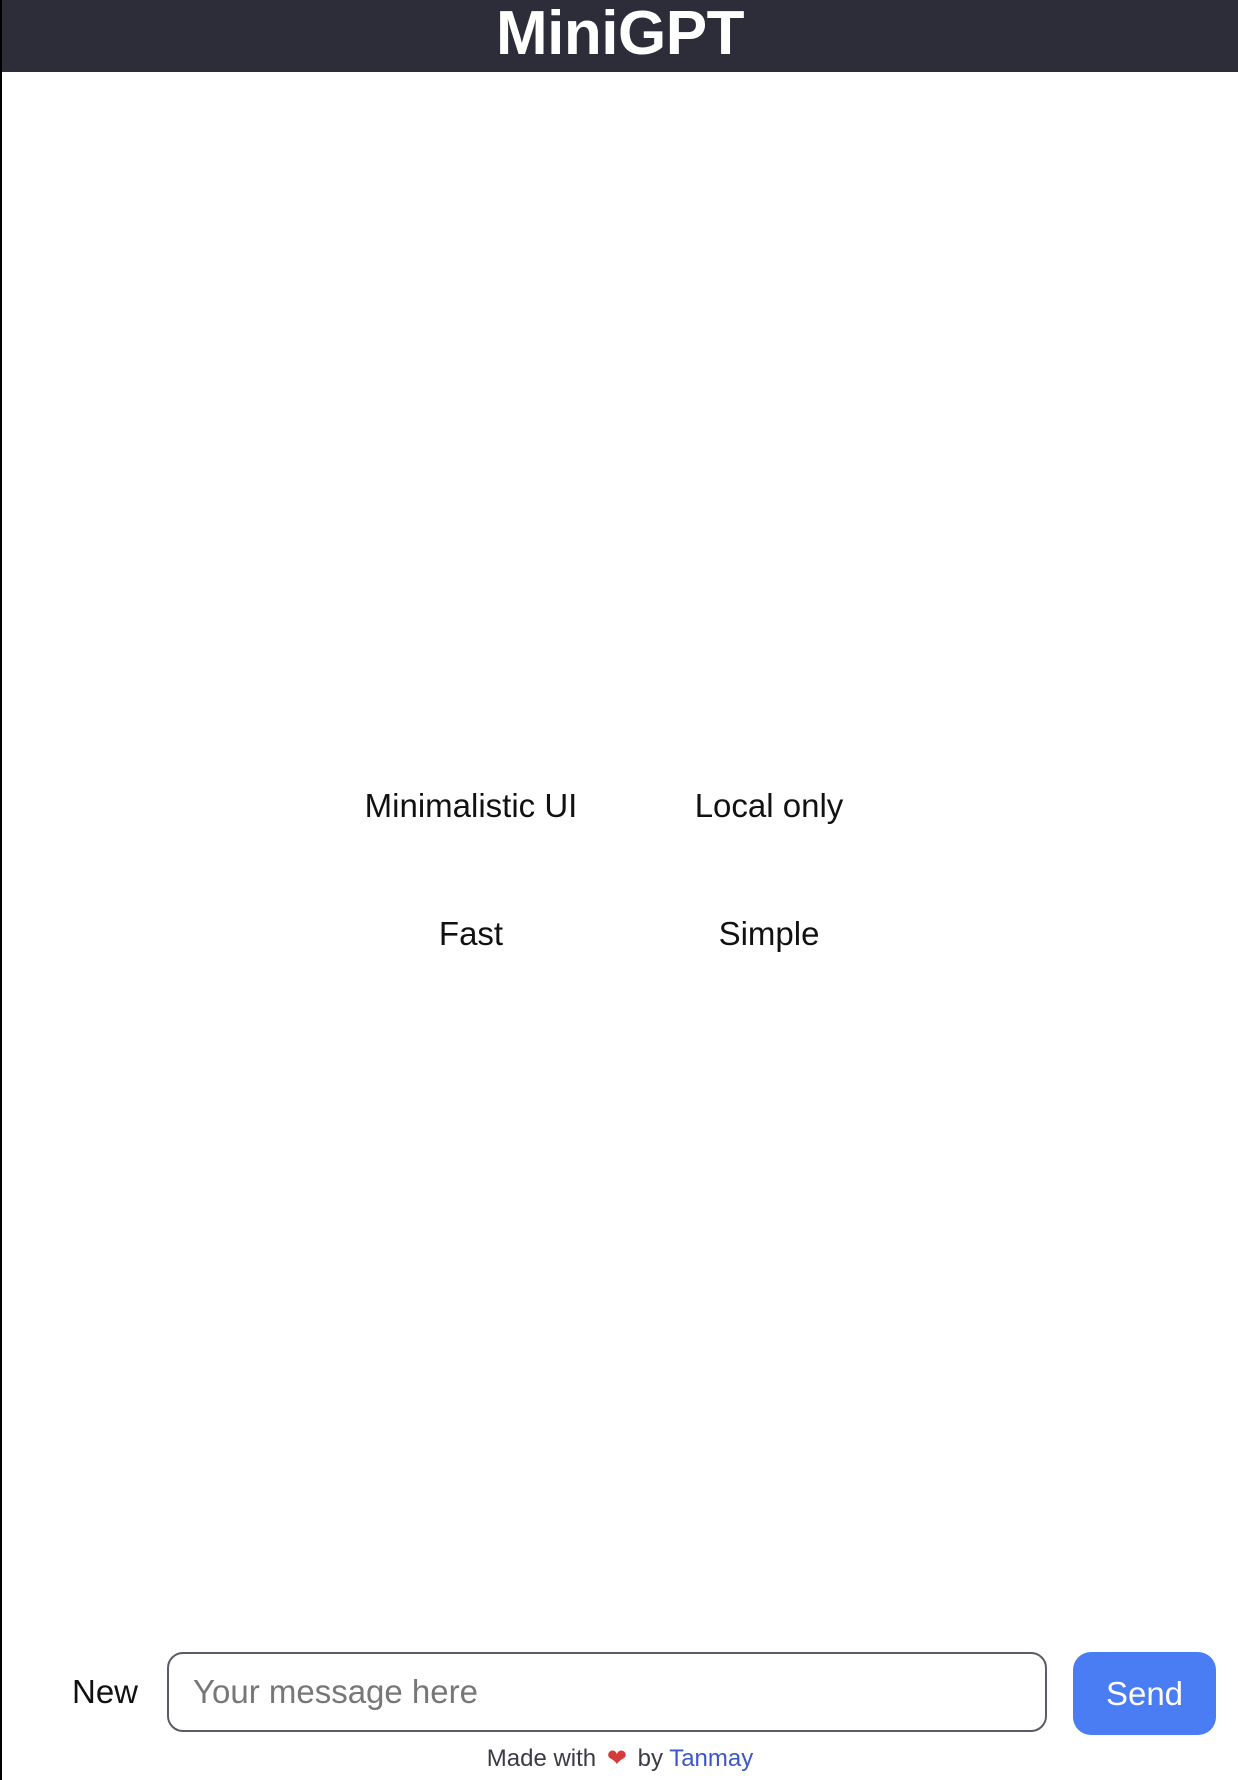  I want to click on send-button: Send, so click(1144, 1693).